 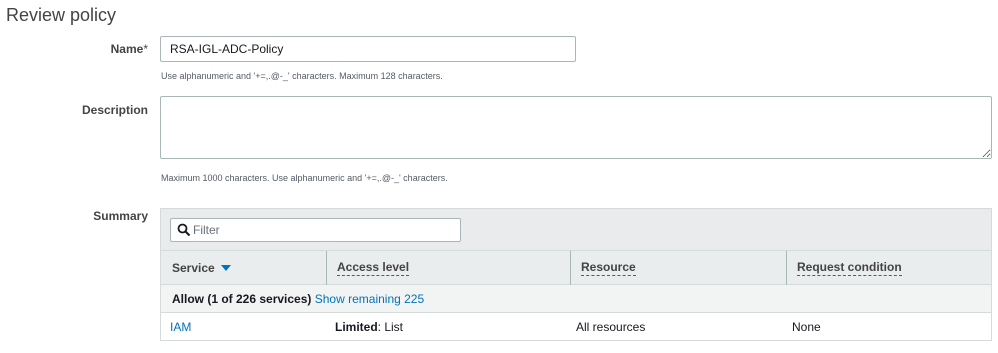 I want to click on request-condition-cell: None, so click(x=806, y=327).